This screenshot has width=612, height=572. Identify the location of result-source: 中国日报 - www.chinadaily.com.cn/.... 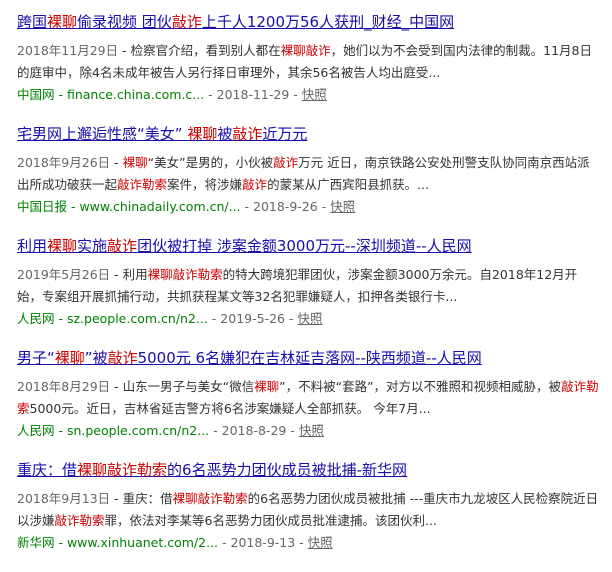
(129, 206).